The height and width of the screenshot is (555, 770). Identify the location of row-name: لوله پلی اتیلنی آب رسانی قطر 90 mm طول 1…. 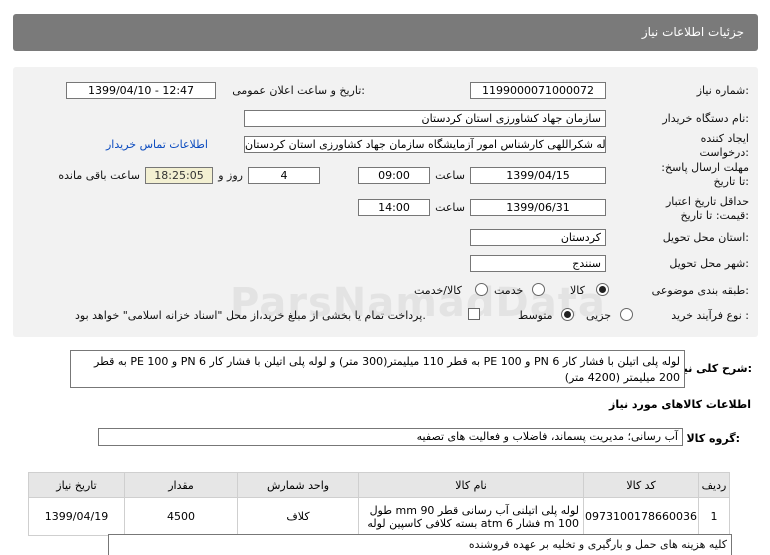
(471, 516).